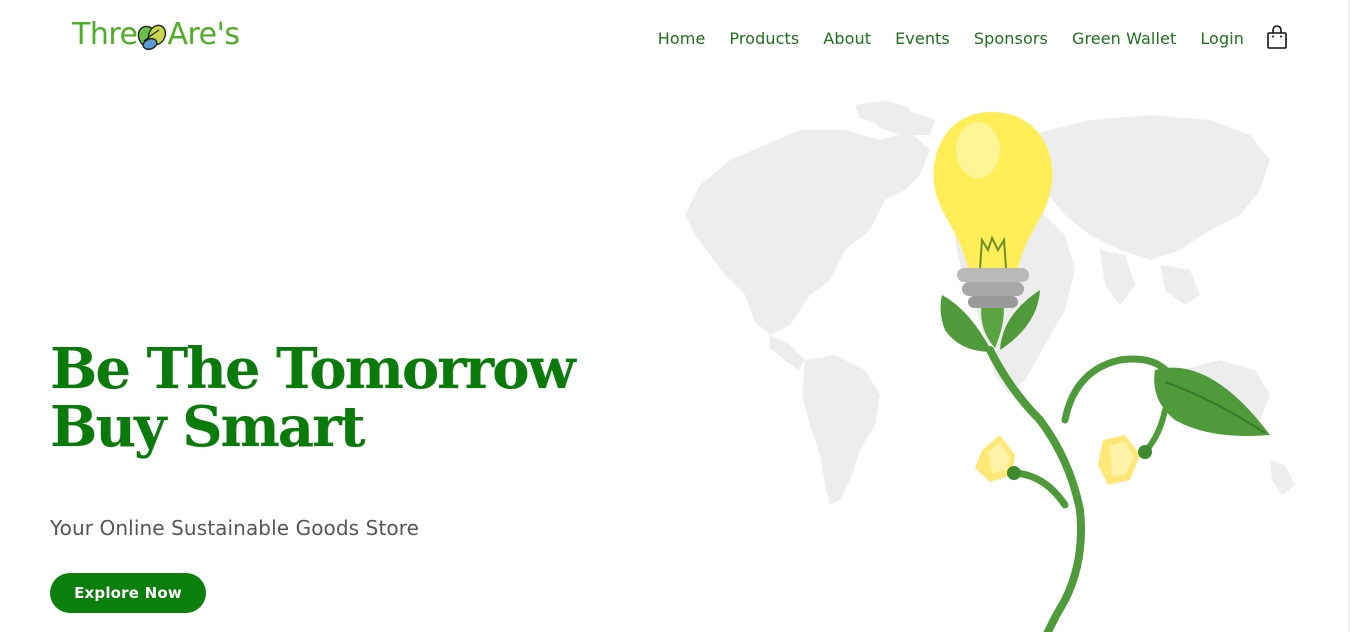  Describe the element at coordinates (1125, 460) in the screenshot. I see `flower-right-icon` at that location.